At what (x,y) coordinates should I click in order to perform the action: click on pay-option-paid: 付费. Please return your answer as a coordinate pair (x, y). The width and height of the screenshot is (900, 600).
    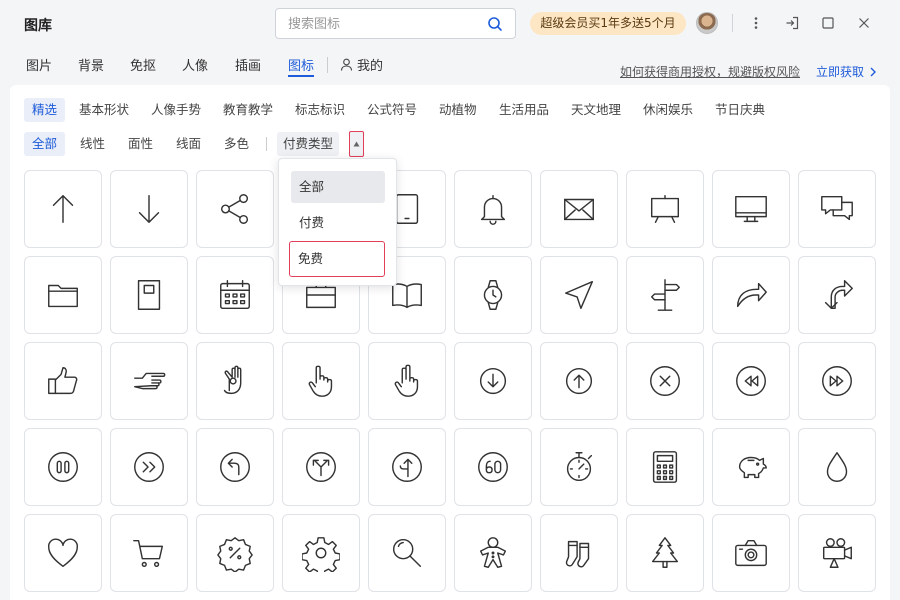
    Looking at the image, I should click on (338, 223).